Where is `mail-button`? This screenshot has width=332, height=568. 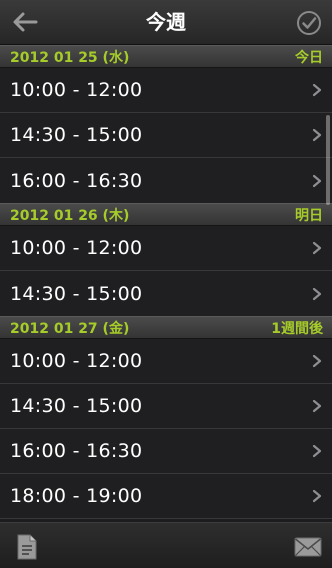 mail-button is located at coordinates (308, 547).